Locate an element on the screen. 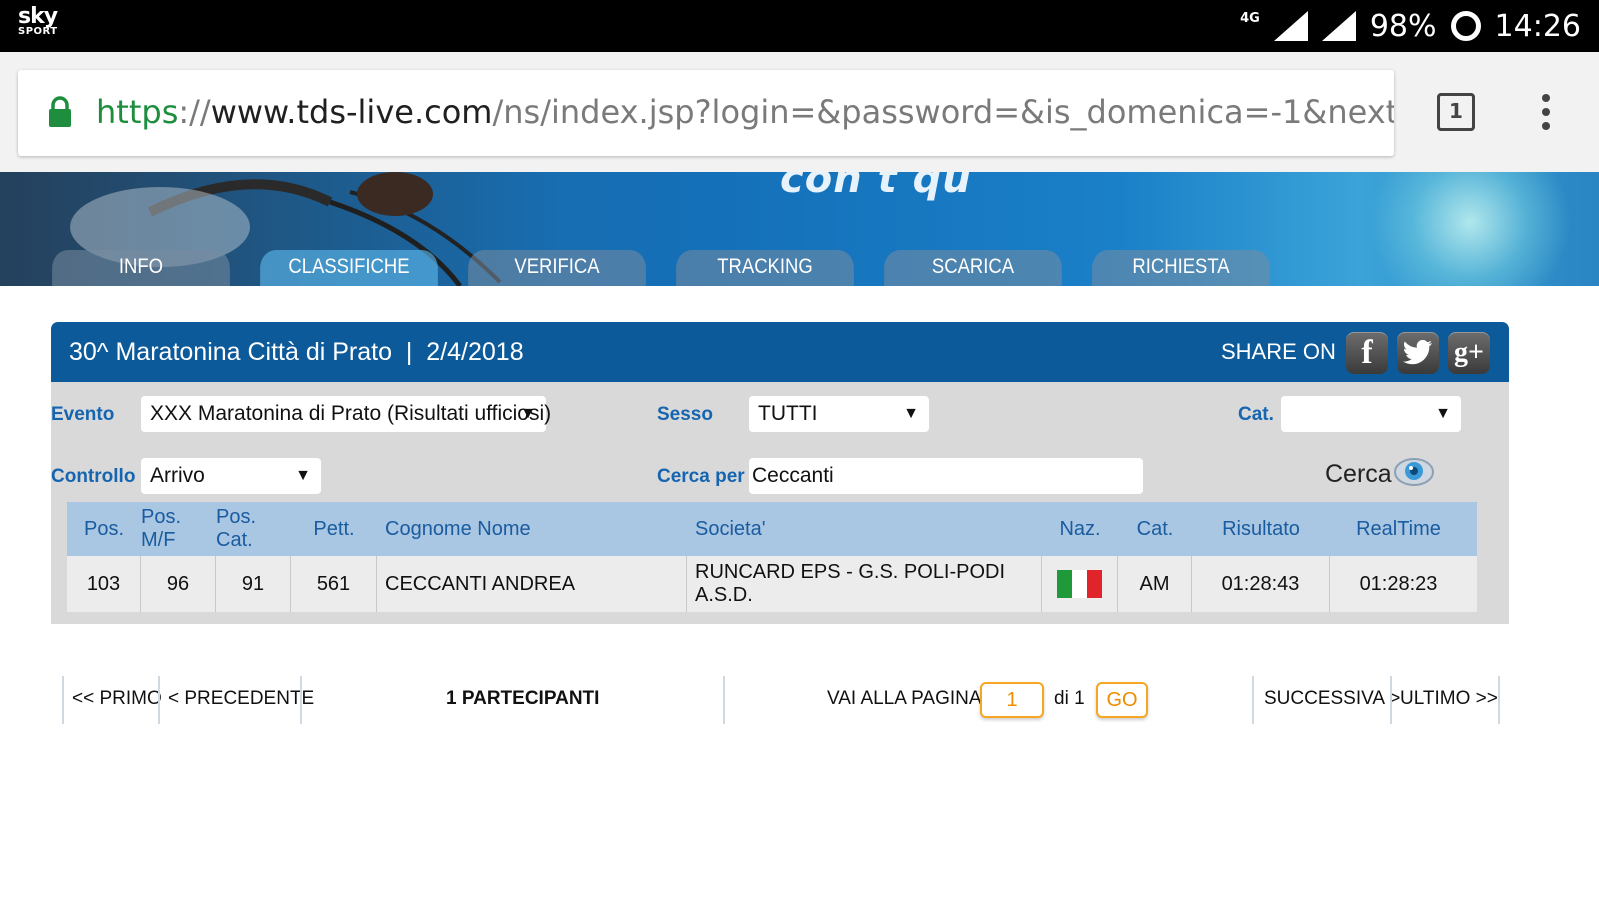 This screenshot has width=1599, height=899. cell-naz is located at coordinates (1080, 584).